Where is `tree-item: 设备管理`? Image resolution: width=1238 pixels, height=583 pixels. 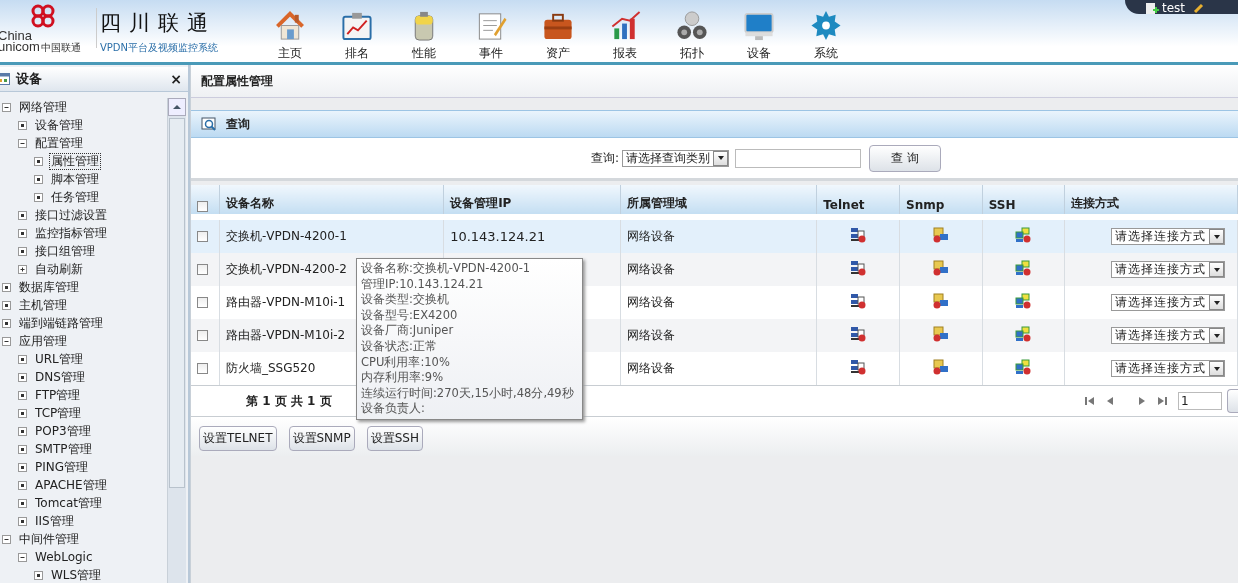 tree-item: 设备管理 is located at coordinates (59, 125).